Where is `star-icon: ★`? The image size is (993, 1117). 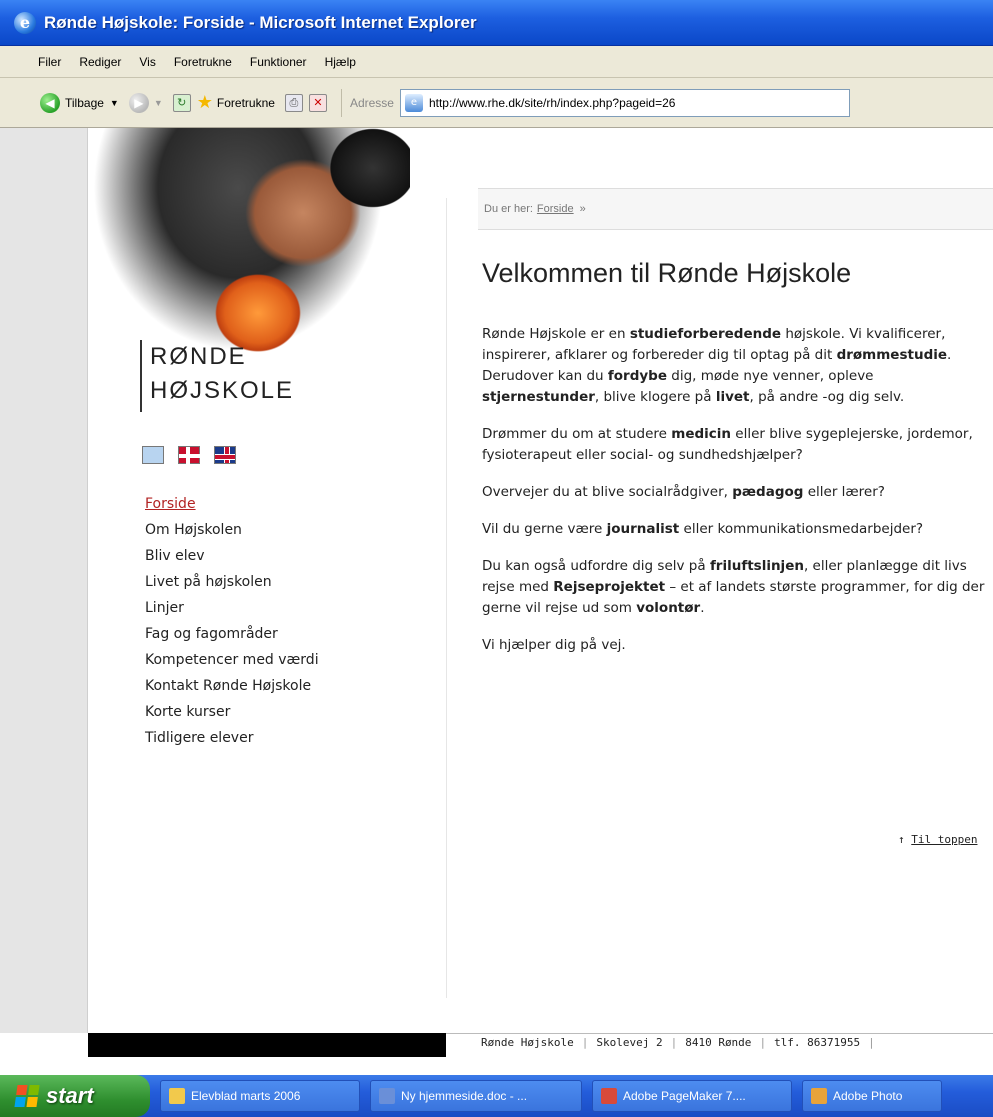
star-icon: ★ is located at coordinates (204, 102).